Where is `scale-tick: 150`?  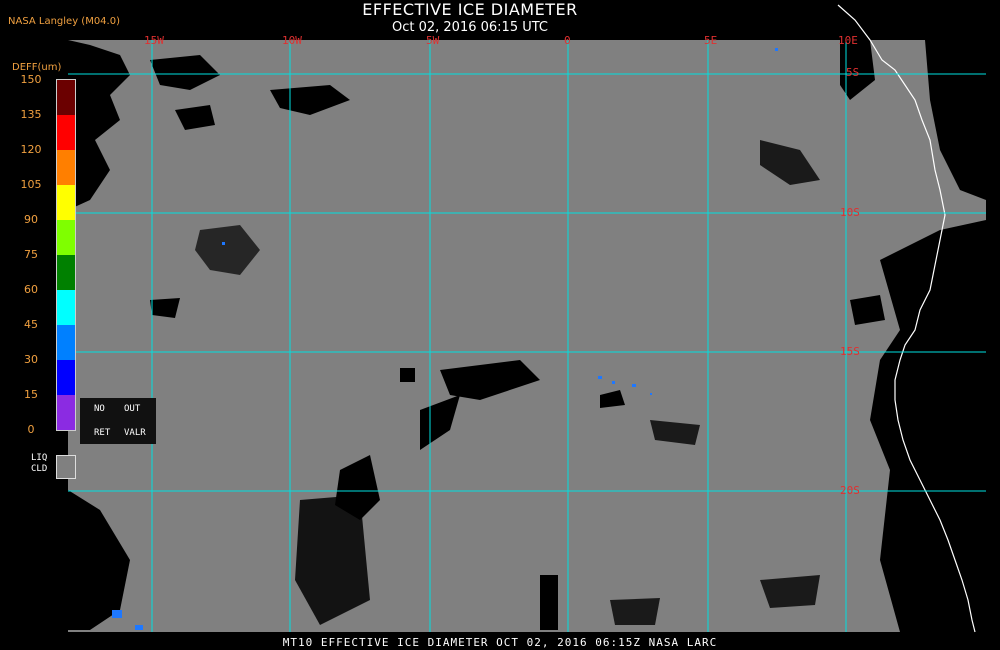
scale-tick: 150 is located at coordinates (31, 79).